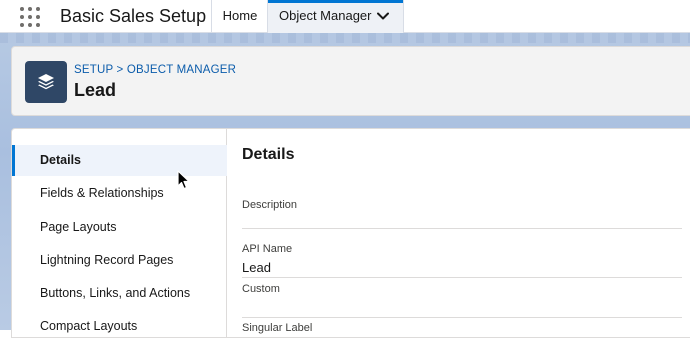 This screenshot has width=690, height=338. Describe the element at coordinates (119, 160) in the screenshot. I see `sidebar-item-details: Details` at that location.